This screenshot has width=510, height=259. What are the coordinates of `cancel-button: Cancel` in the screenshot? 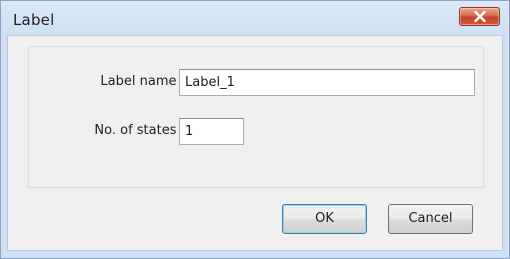 It's located at (430, 219).